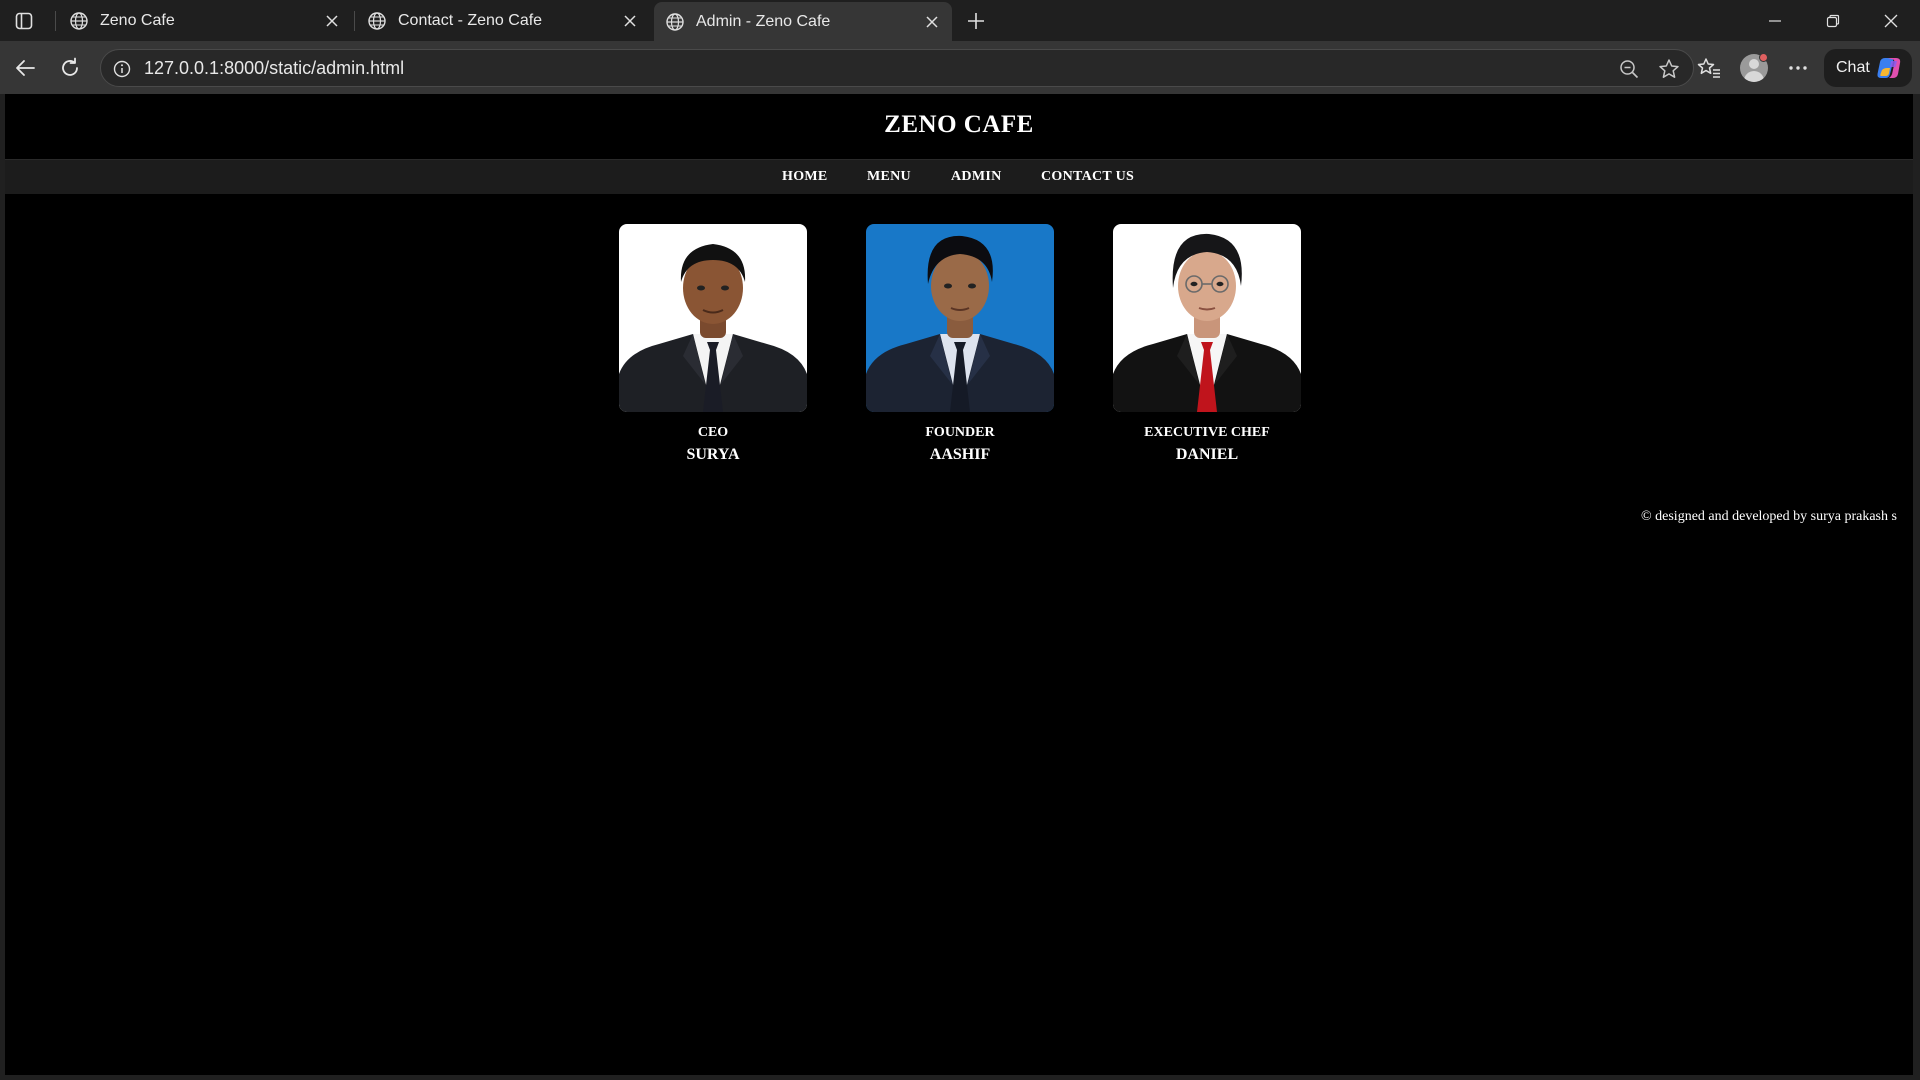  I want to click on browser-toolbar: 127.0.0.1:8000/static/admin.html Chat, so click(960, 67).